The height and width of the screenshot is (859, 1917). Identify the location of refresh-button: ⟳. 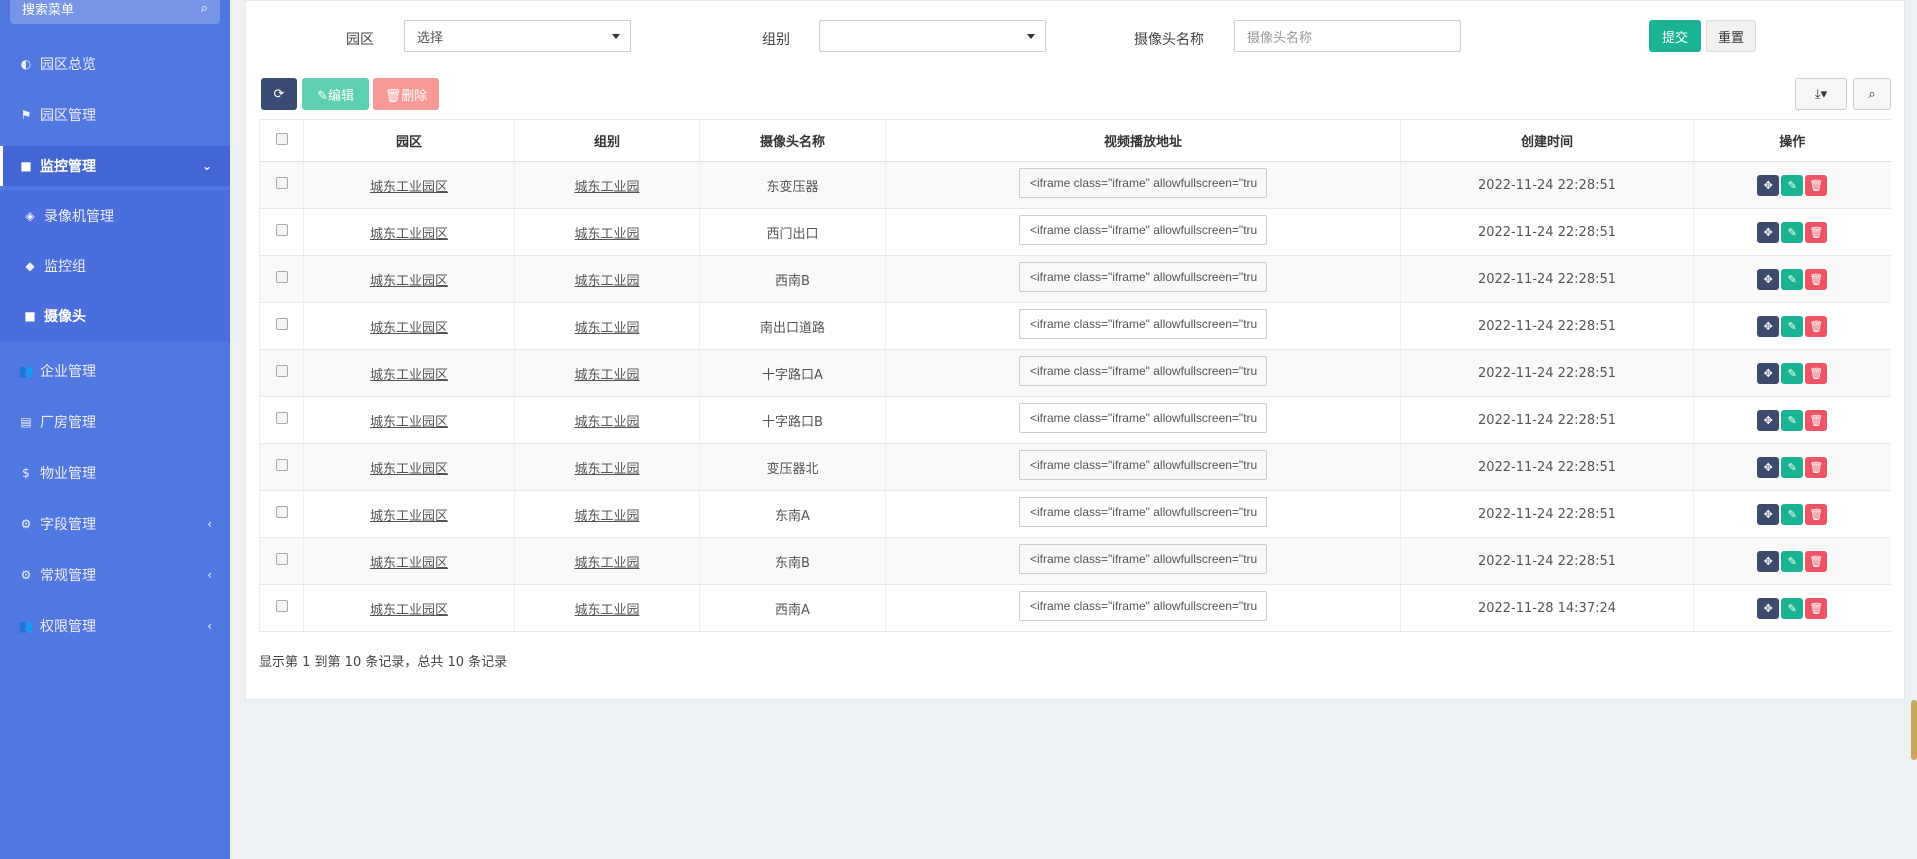
(279, 94).